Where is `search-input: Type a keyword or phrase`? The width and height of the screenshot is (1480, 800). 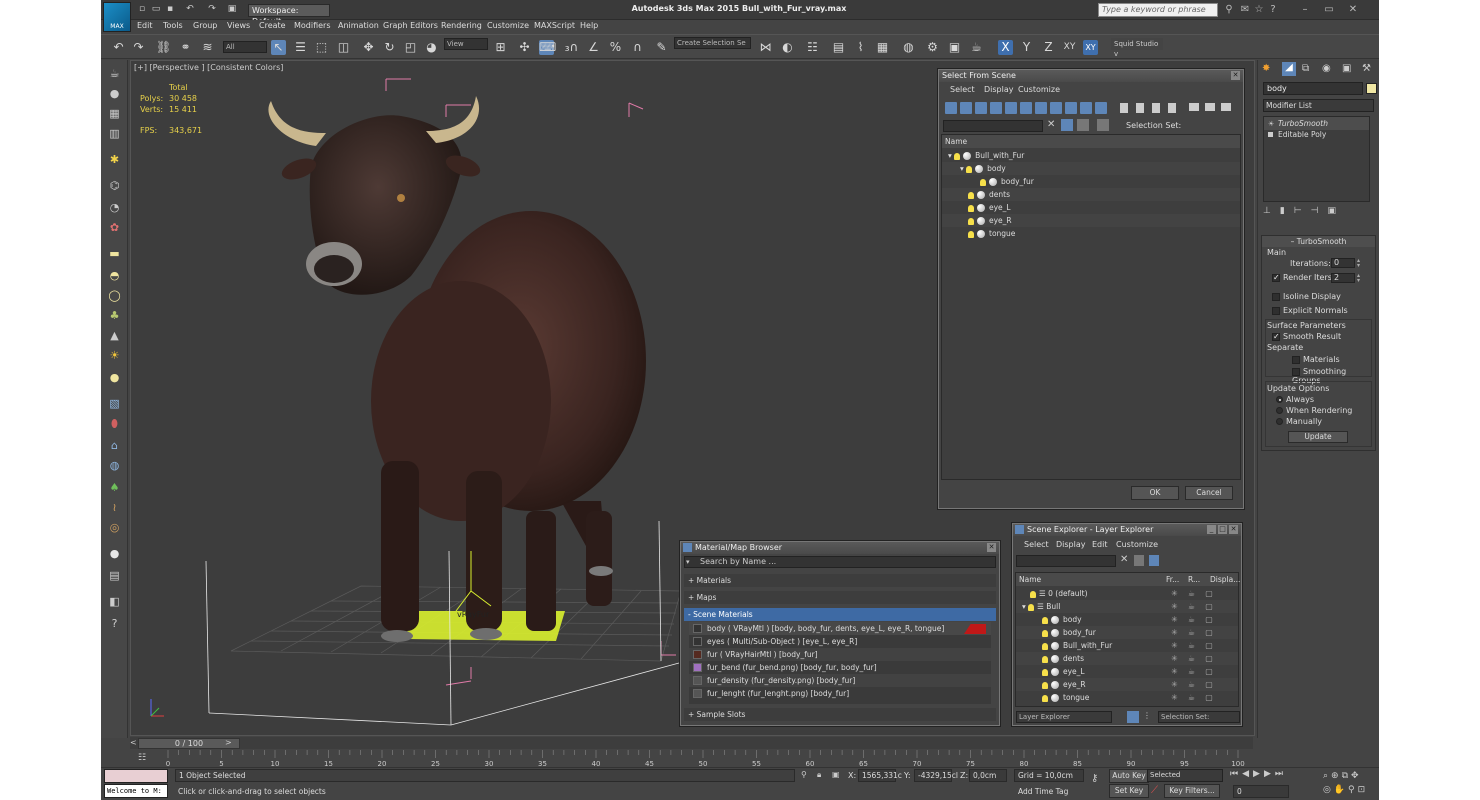 search-input: Type a keyword or phrase is located at coordinates (1158, 10).